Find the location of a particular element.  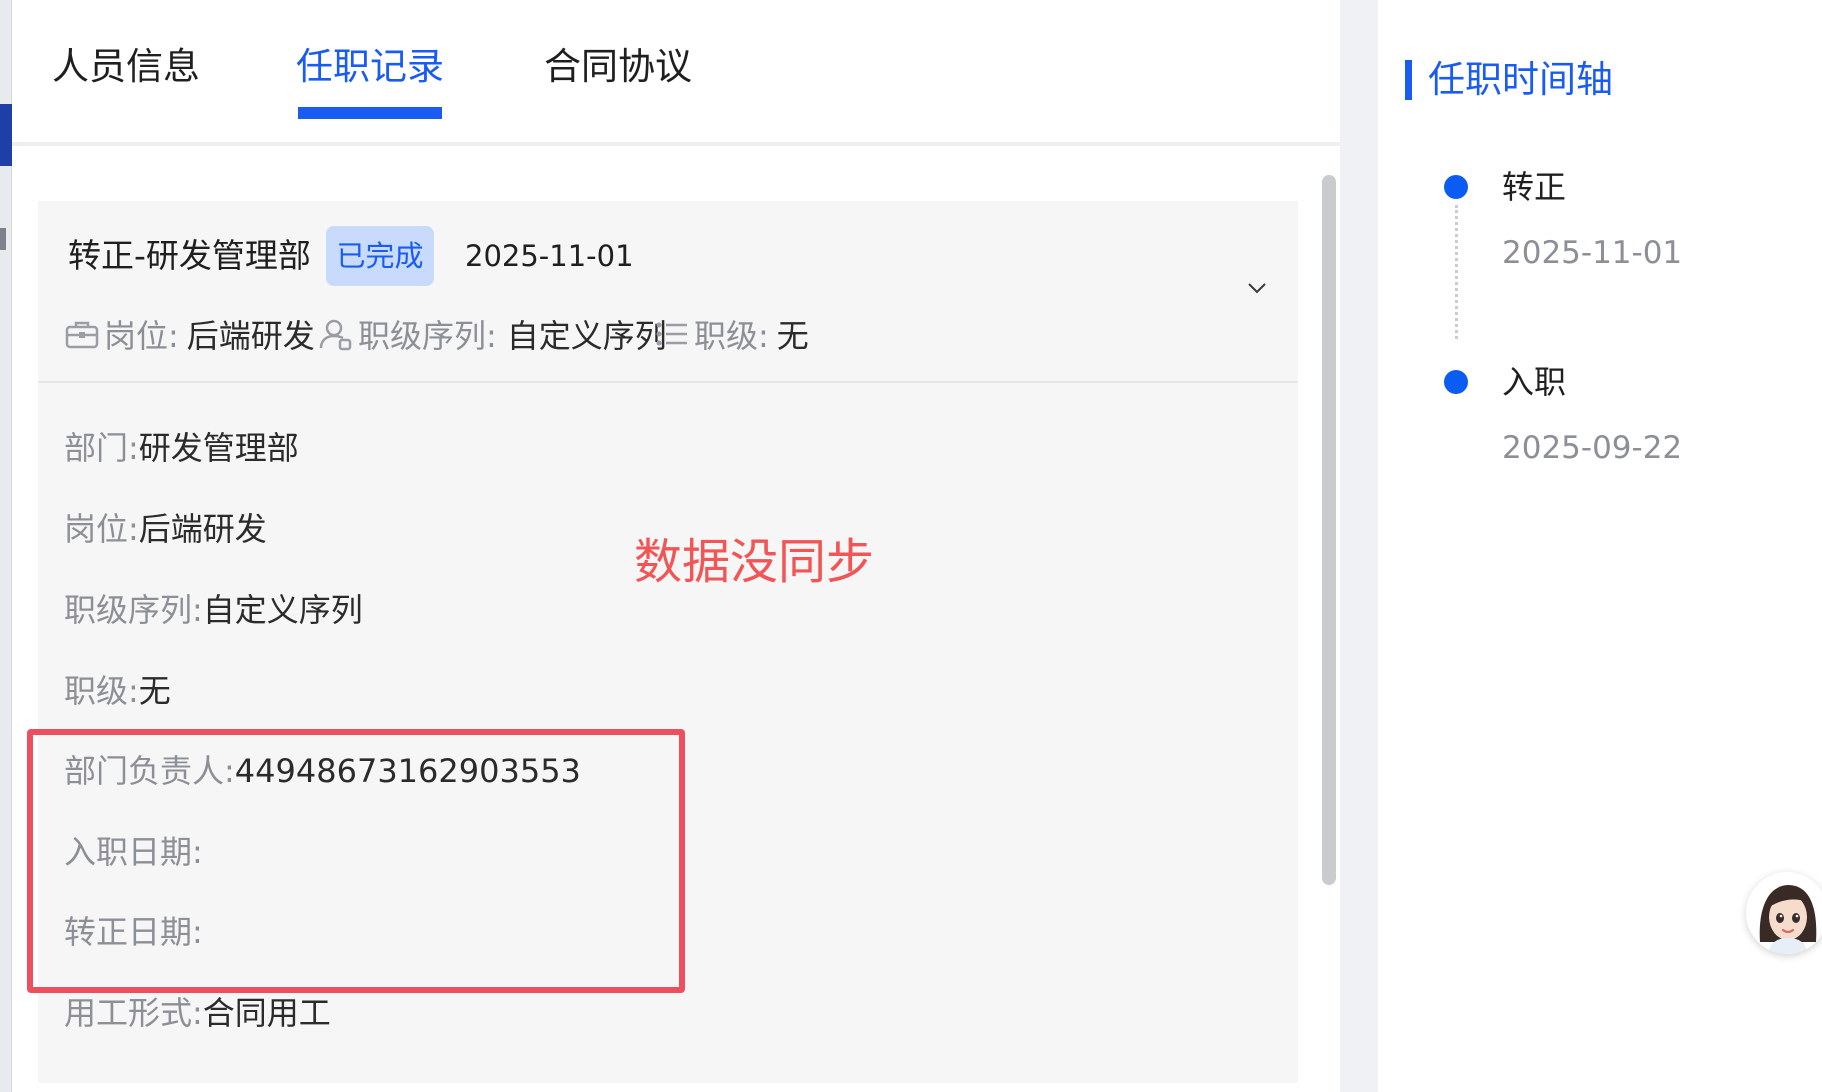

assistant-face-icon is located at coordinates (1784, 913).